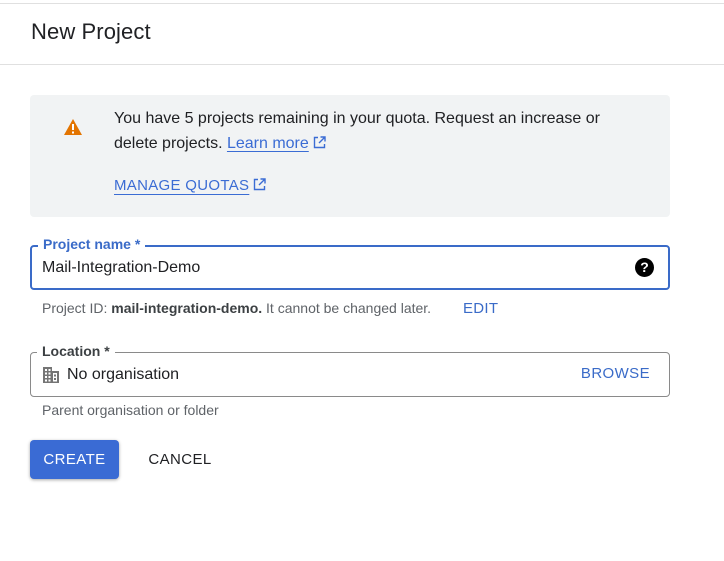  What do you see at coordinates (180, 459) in the screenshot?
I see `cancel-button: CANCEL` at bounding box center [180, 459].